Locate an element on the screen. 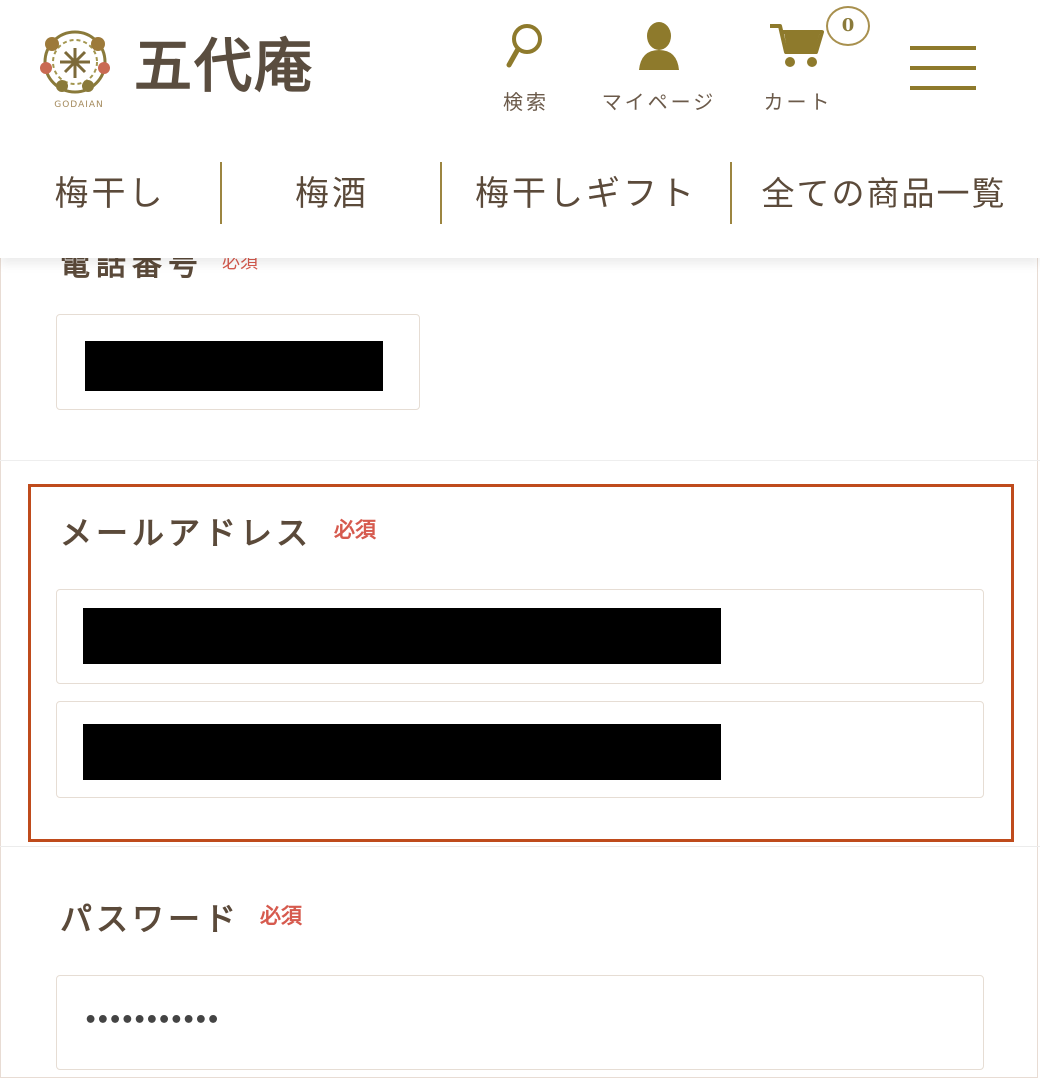  search-label: 検索 is located at coordinates (526, 102).